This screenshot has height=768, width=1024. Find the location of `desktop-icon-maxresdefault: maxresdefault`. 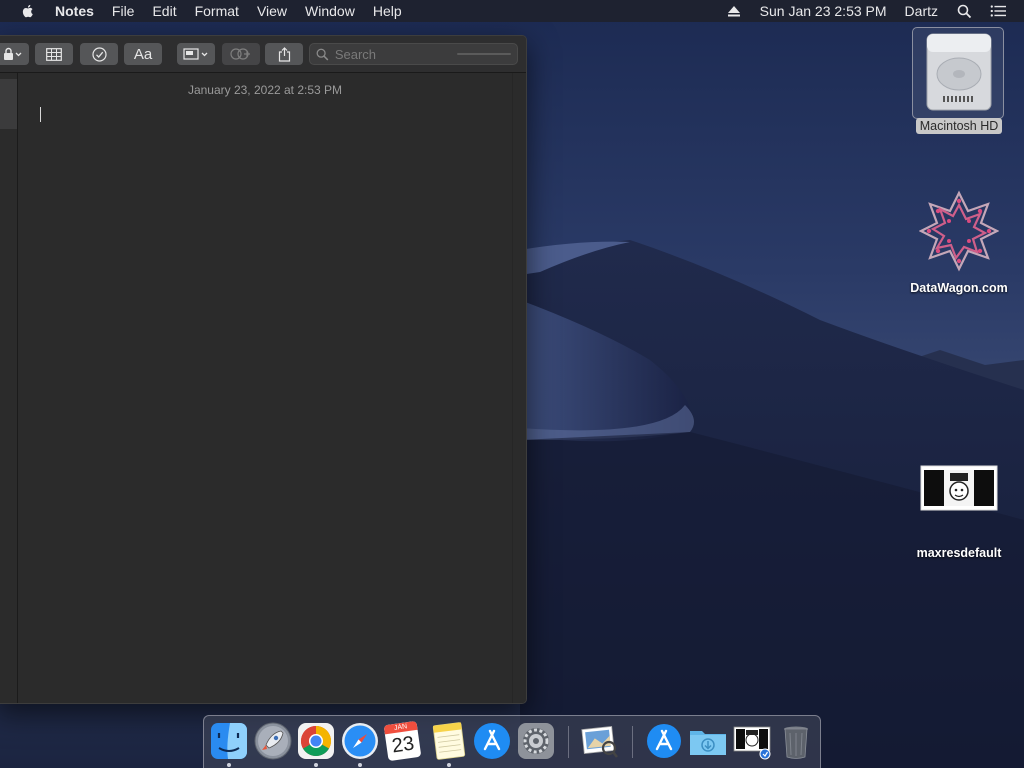

desktop-icon-maxresdefault: maxresdefault is located at coordinates (959, 513).